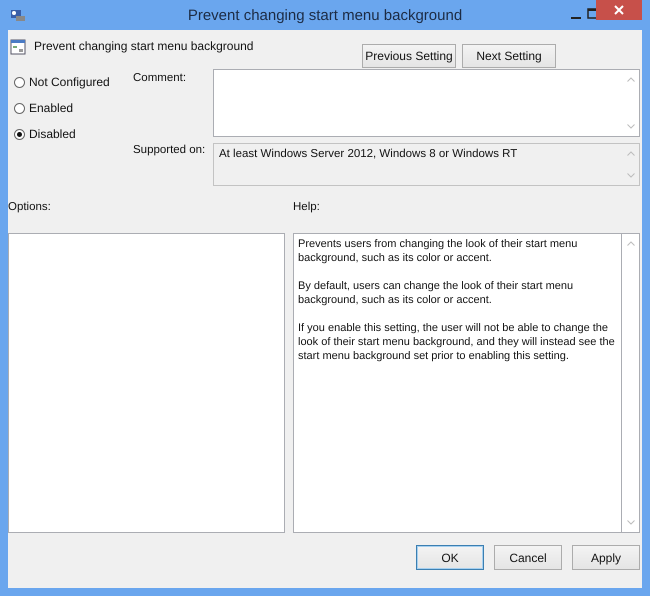 The width and height of the screenshot is (650, 596). What do you see at coordinates (450, 557) in the screenshot?
I see `dialog-button: OK` at bounding box center [450, 557].